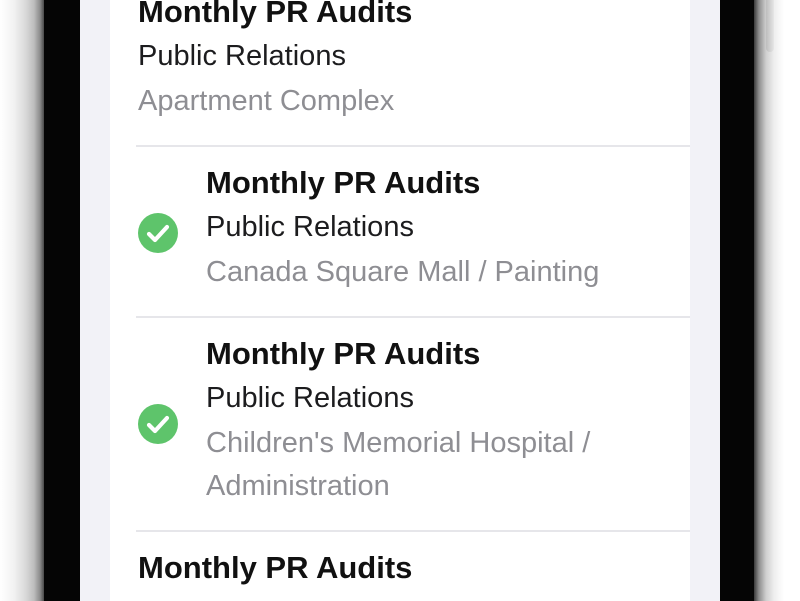  Describe the element at coordinates (62, 300) in the screenshot. I see `phone-bezel-left` at that location.